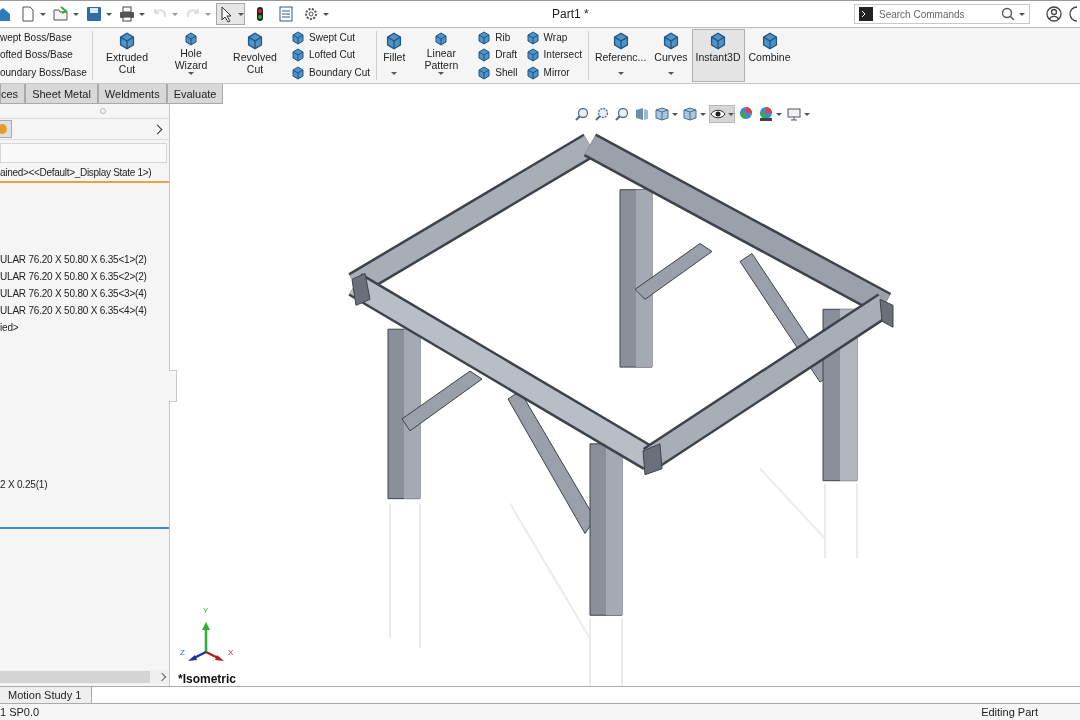 The image size is (1080, 720). I want to click on ribbon-command: ofted Boss/Base, so click(43, 55).